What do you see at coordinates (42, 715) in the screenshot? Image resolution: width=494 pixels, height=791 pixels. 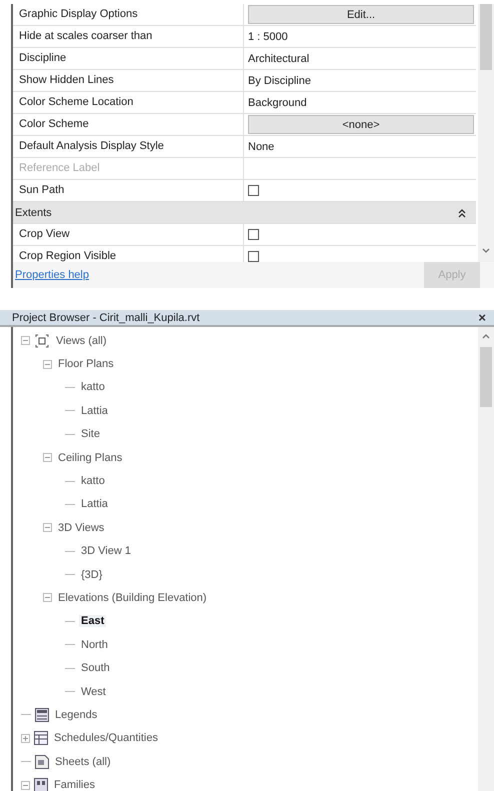 I see `legend-icon` at bounding box center [42, 715].